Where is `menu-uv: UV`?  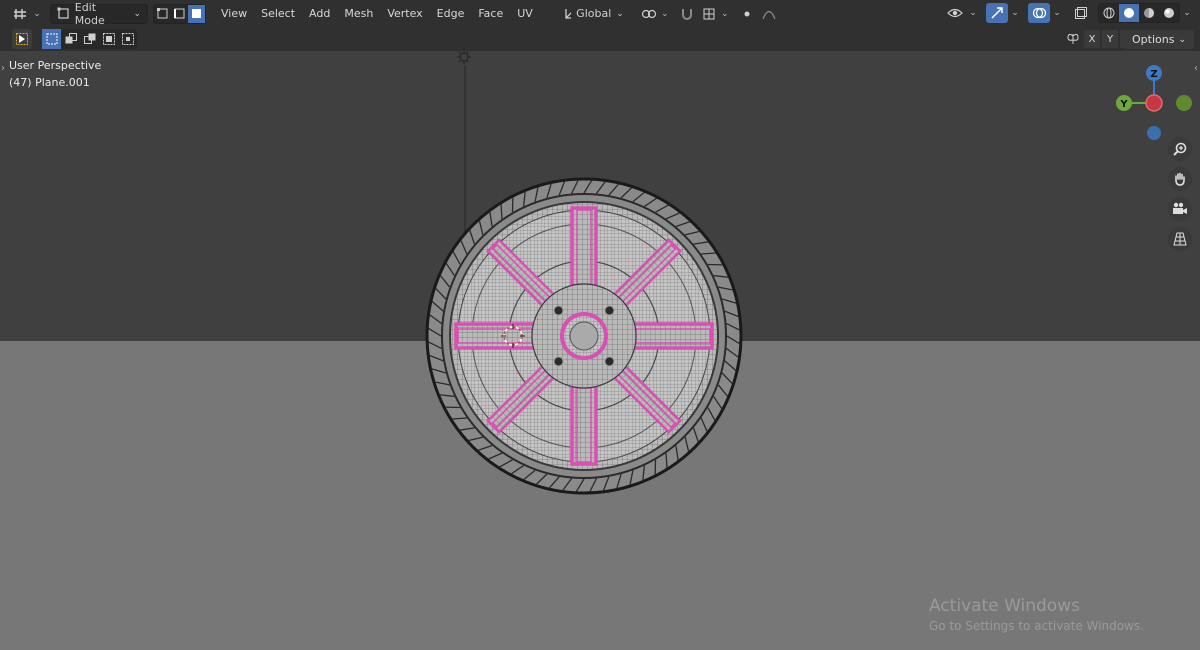 menu-uv: UV is located at coordinates (525, 14).